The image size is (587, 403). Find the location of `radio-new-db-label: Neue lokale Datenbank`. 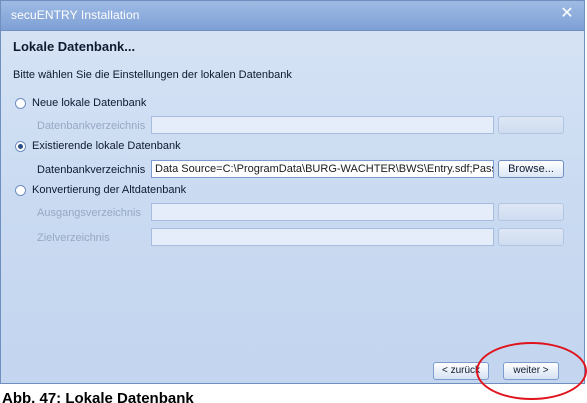

radio-new-db-label: Neue lokale Datenbank is located at coordinates (89, 103).